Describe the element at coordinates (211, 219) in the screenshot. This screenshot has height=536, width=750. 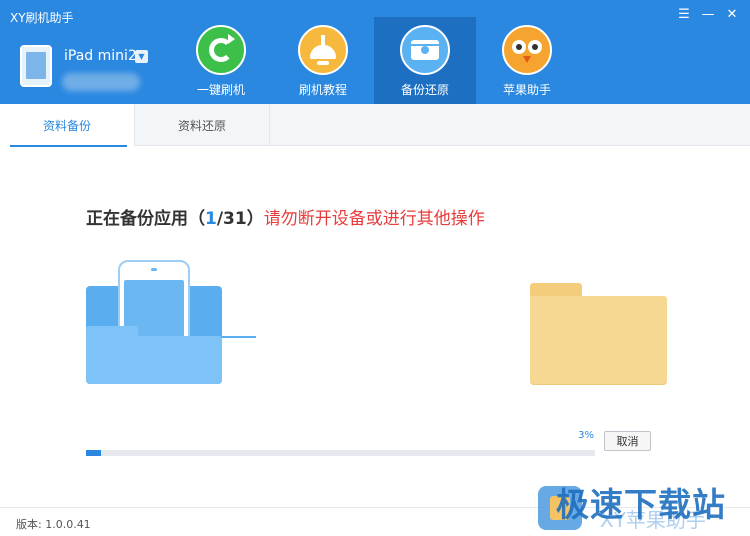
I see `status-current: 1` at that location.